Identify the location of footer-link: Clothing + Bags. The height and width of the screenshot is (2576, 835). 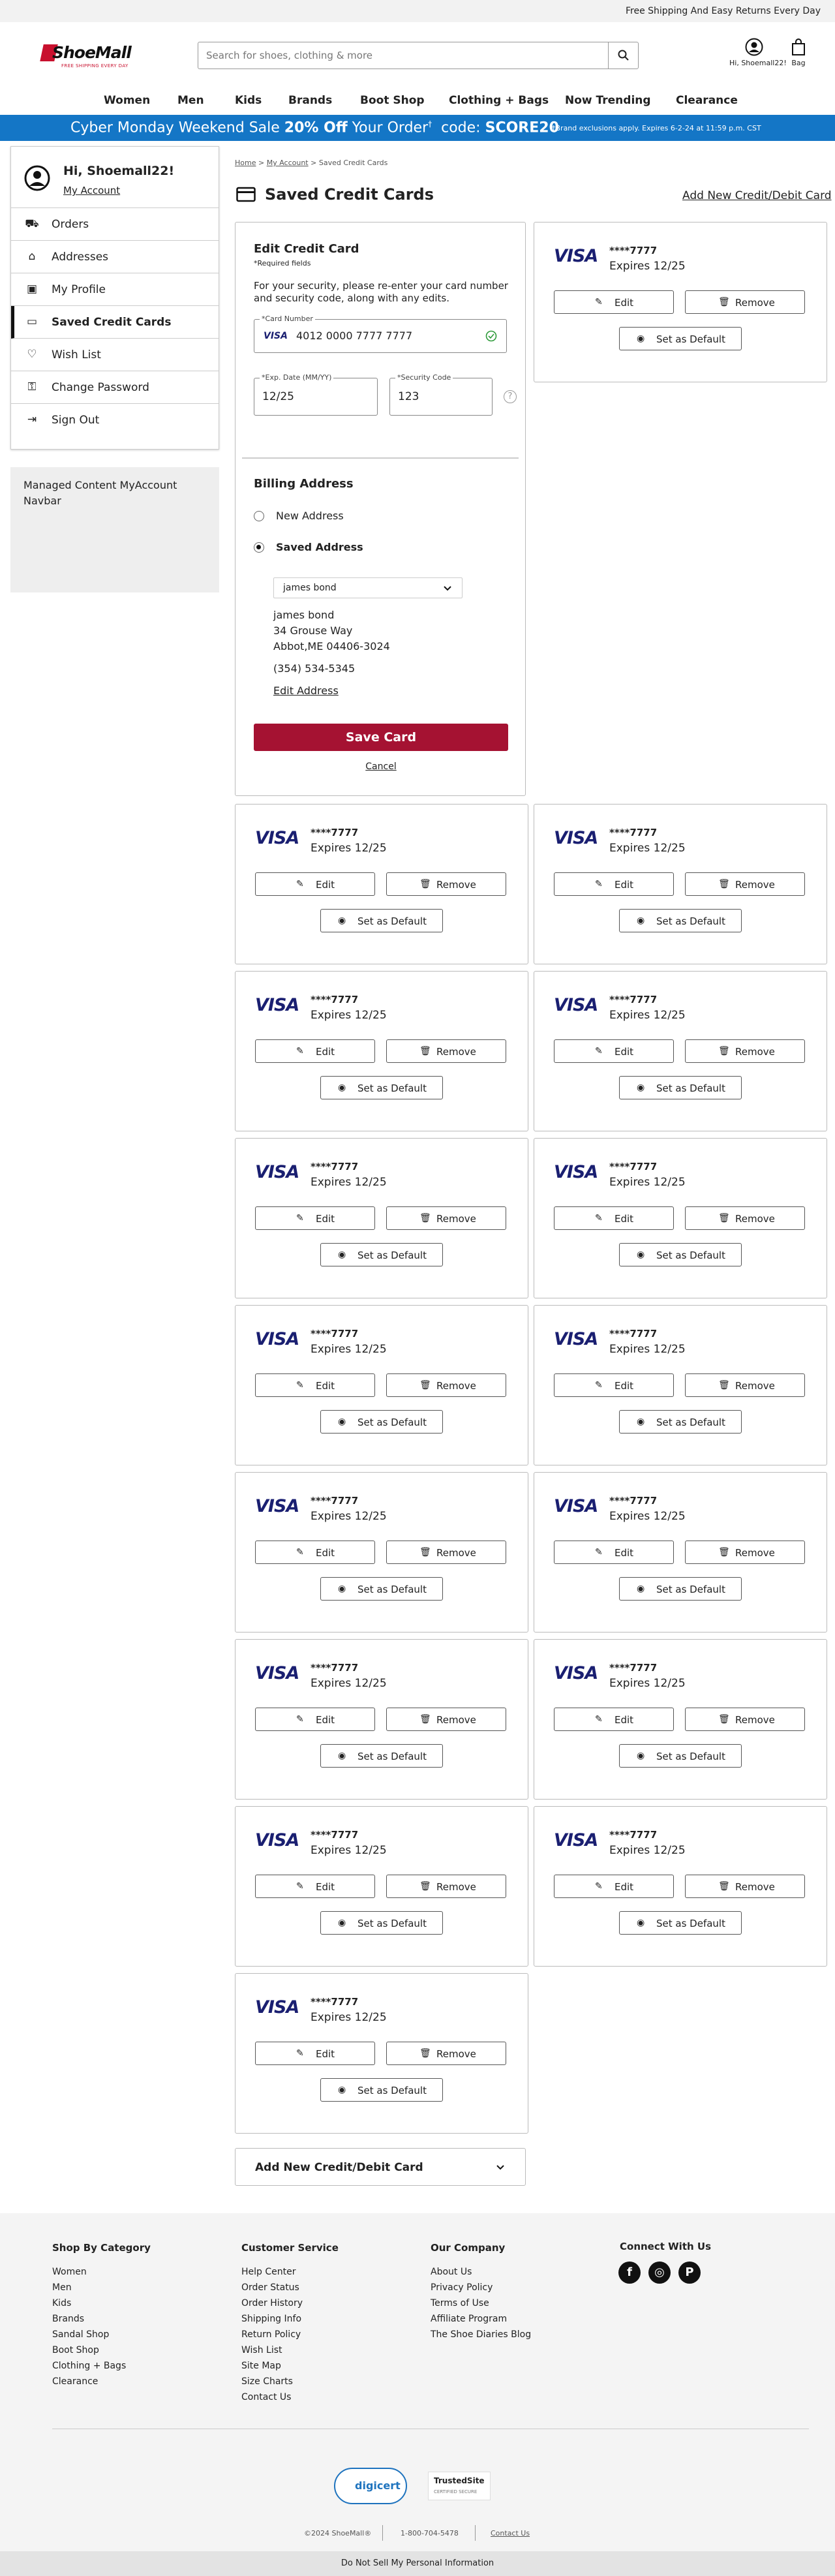
(102, 2366).